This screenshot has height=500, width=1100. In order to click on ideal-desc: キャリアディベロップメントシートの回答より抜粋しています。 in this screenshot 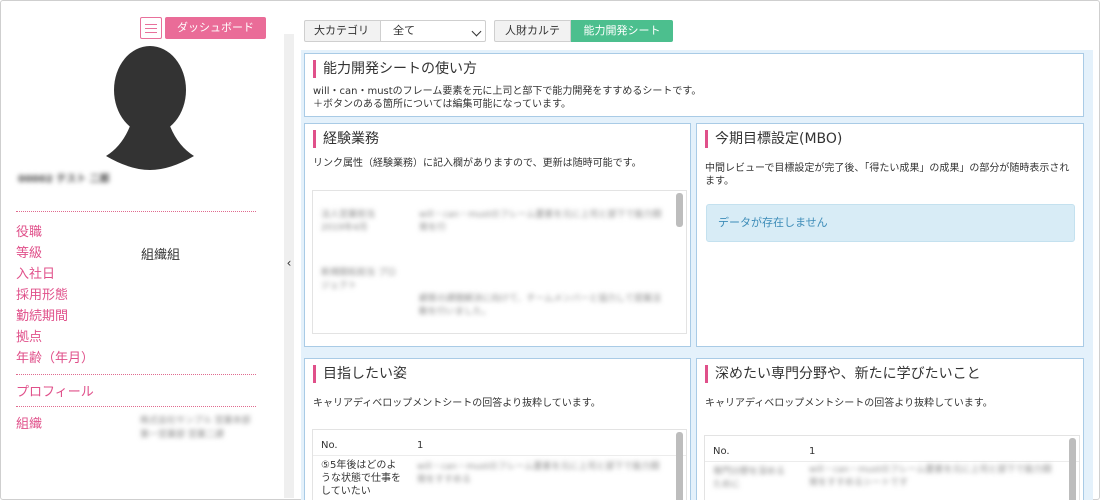, I will do `click(457, 403)`.